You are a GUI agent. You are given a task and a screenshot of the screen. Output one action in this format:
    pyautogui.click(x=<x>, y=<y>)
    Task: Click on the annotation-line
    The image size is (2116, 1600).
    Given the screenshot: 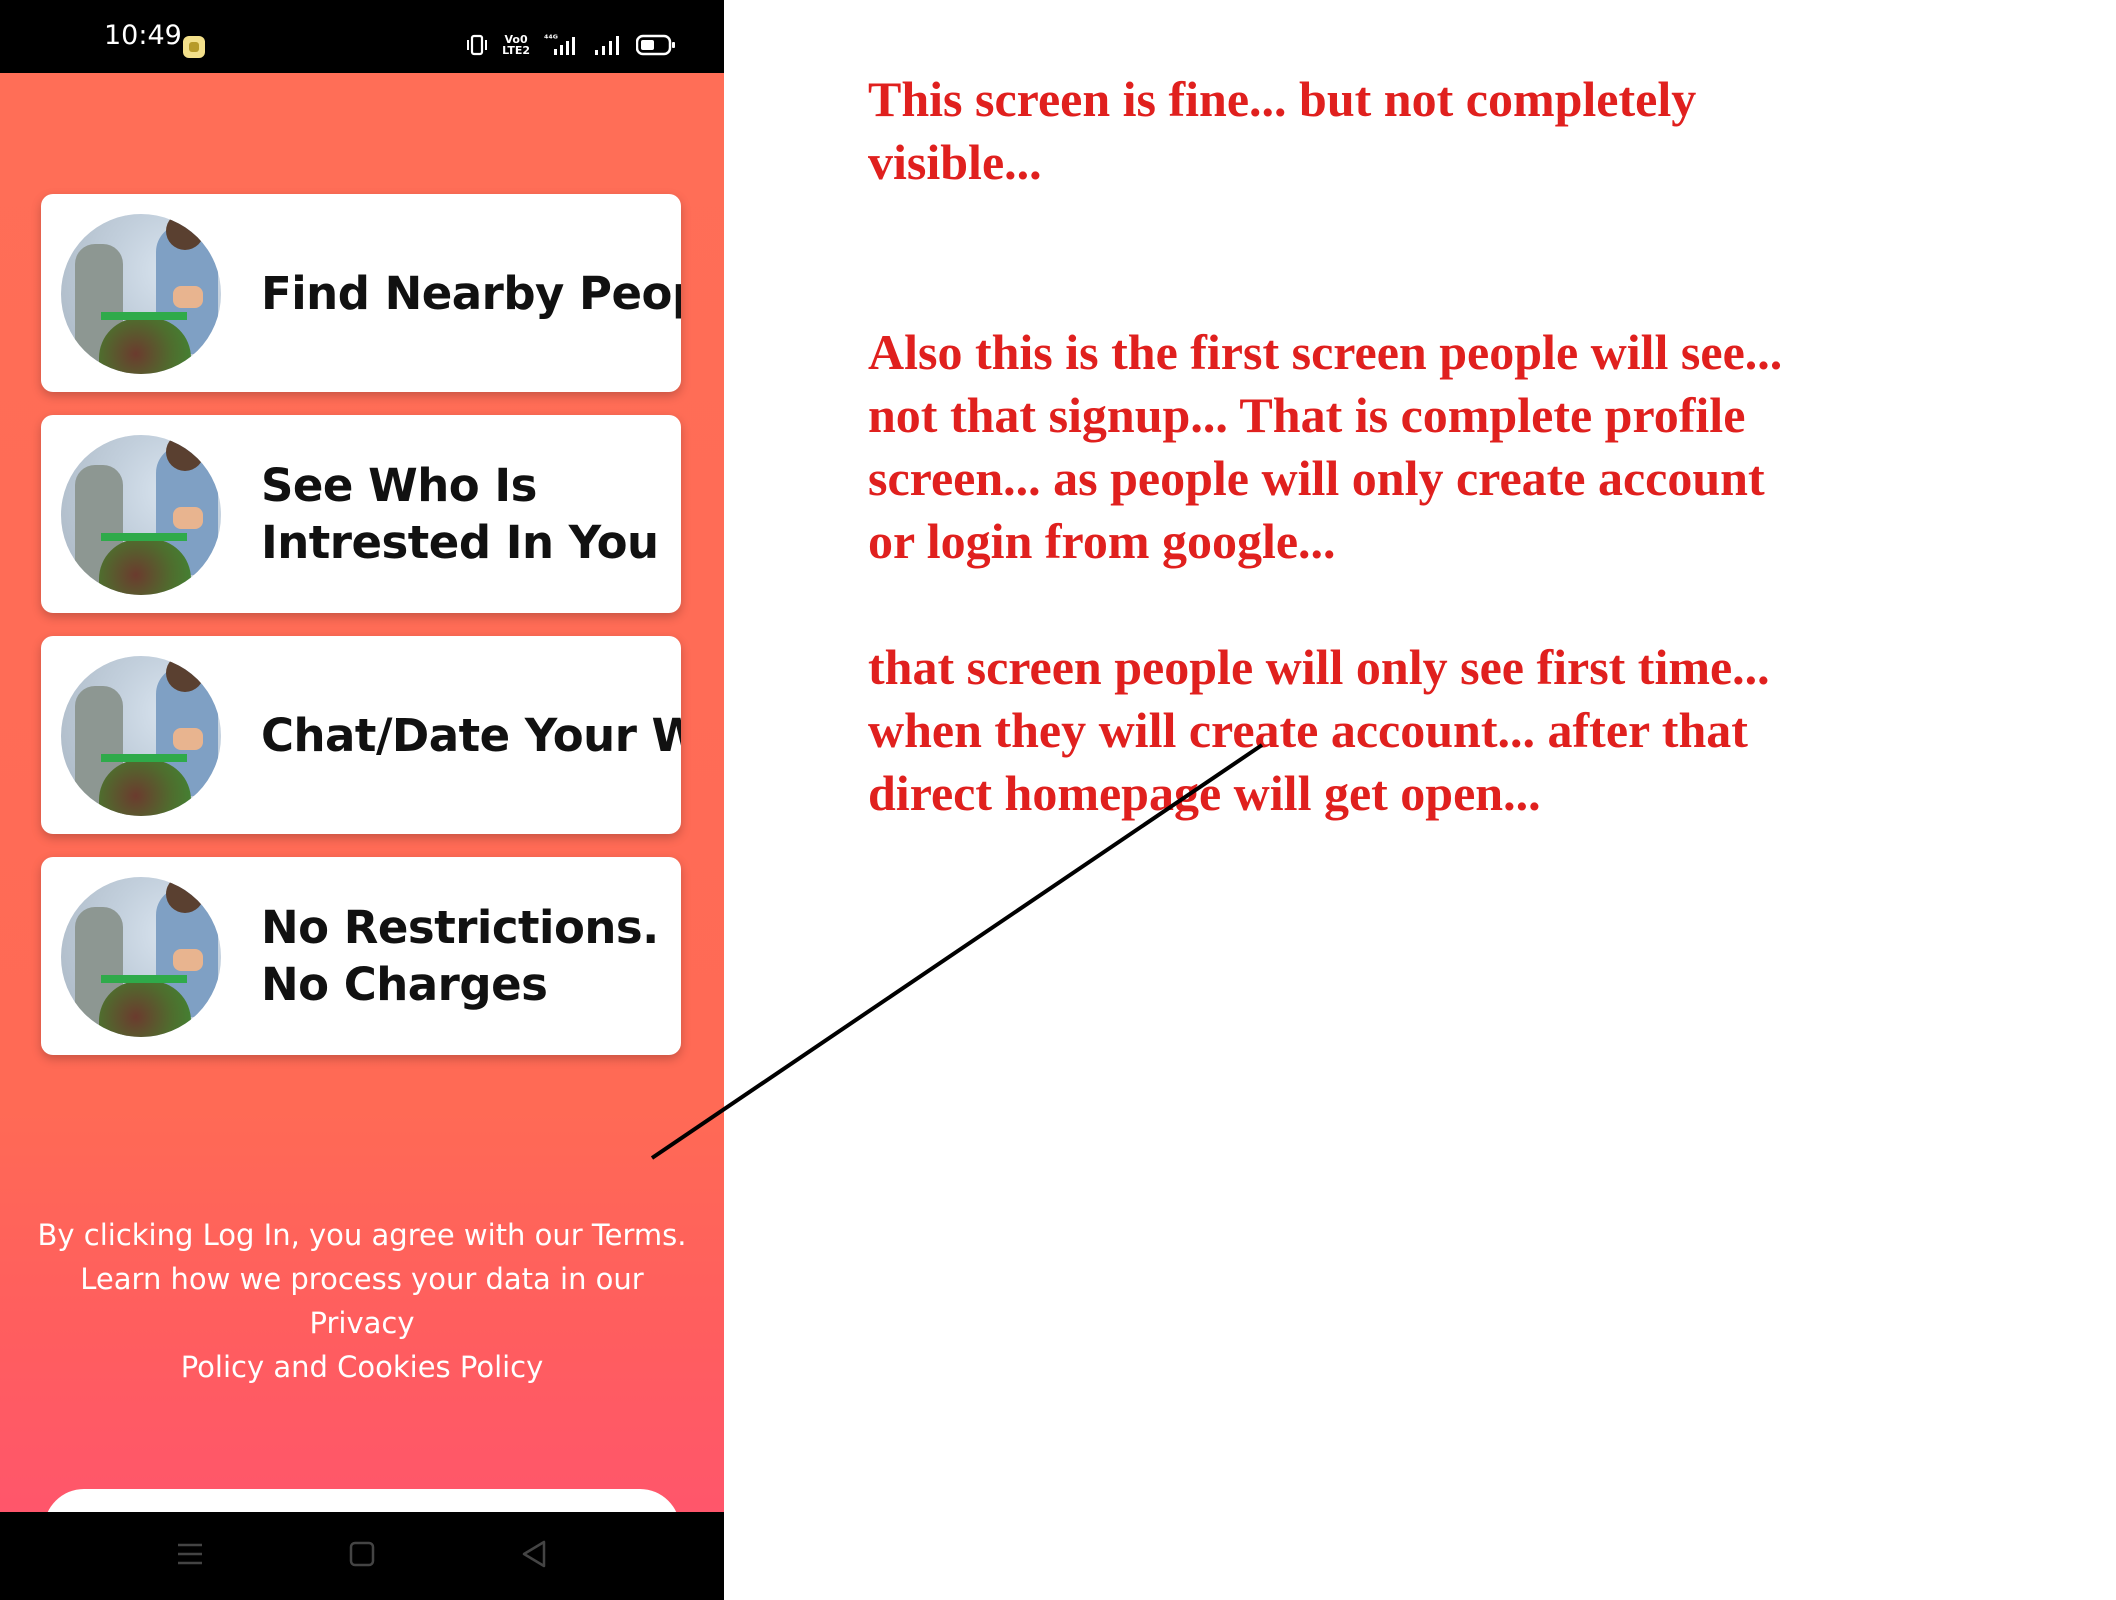 What is the action you would take?
    pyautogui.click(x=957, y=951)
    